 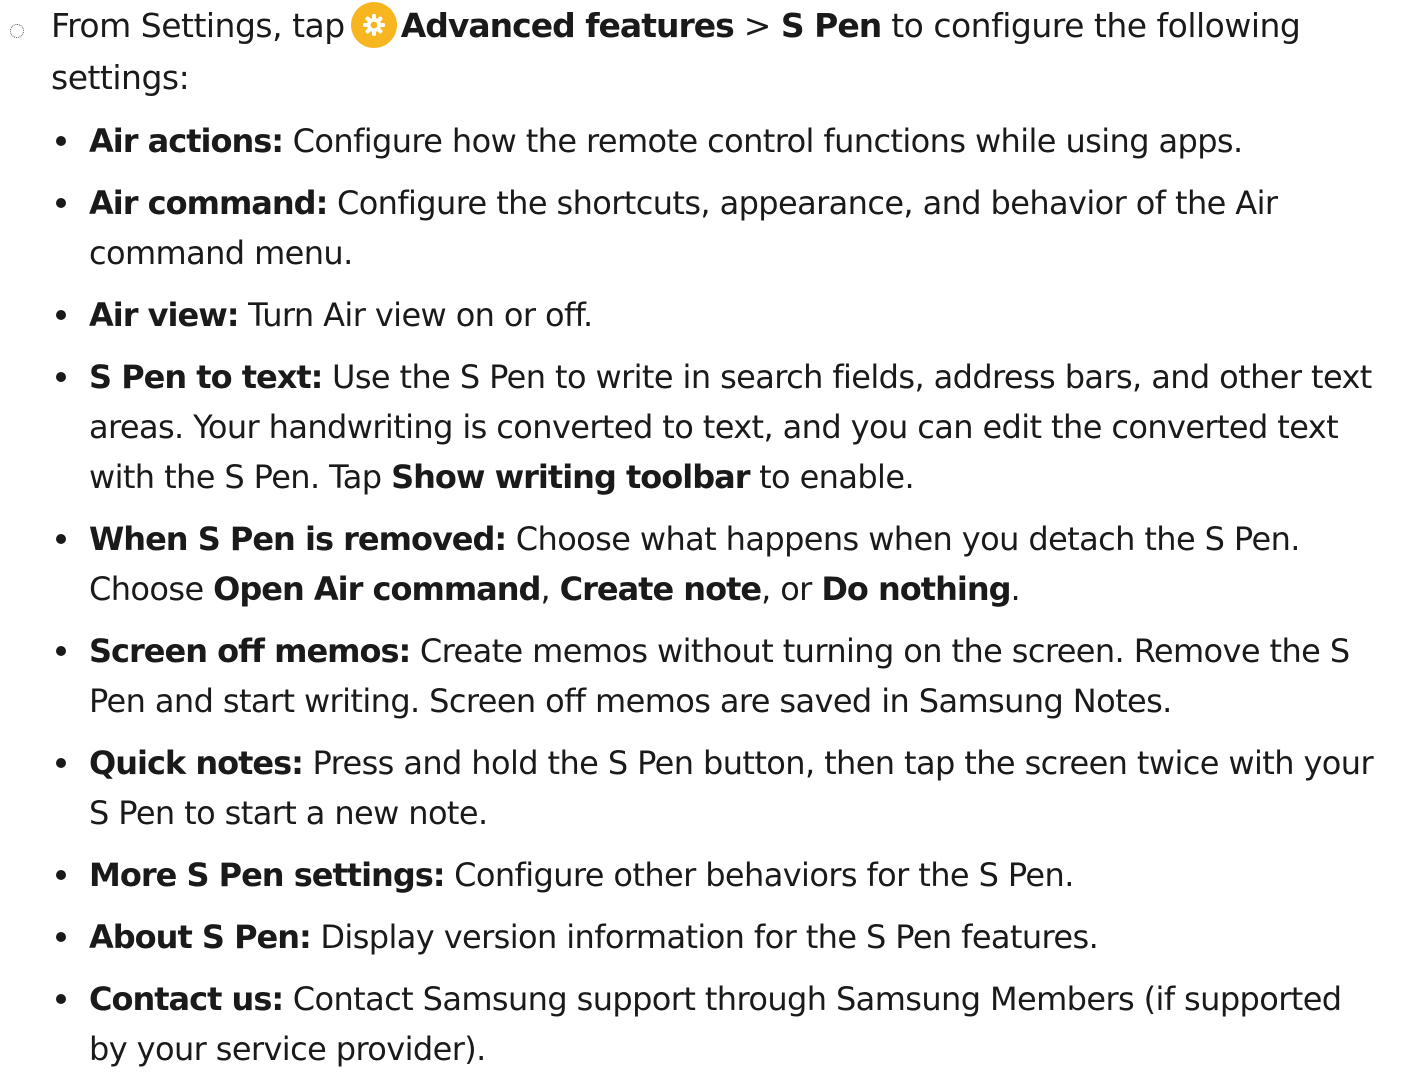 I want to click on item-text: ,, so click(x=550, y=589).